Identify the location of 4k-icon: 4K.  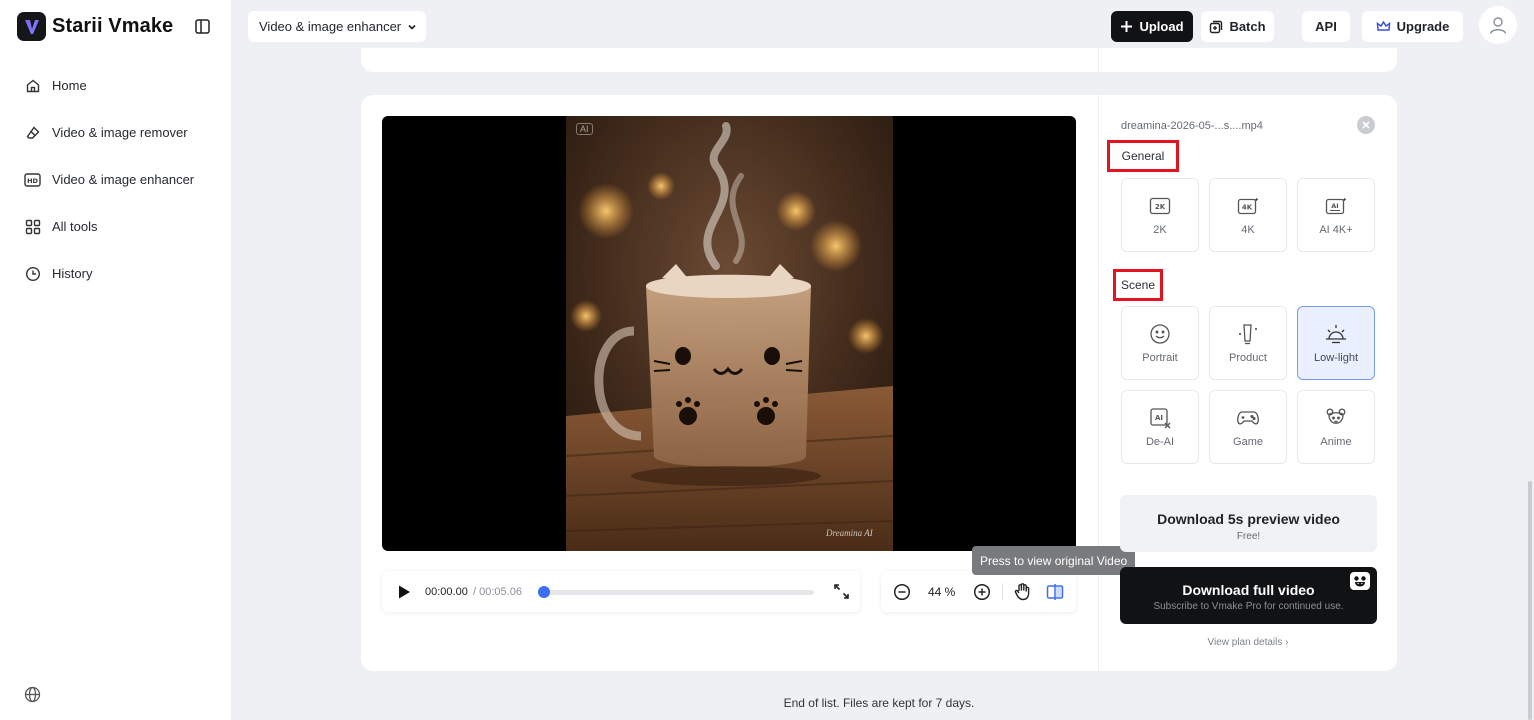
(1248, 206).